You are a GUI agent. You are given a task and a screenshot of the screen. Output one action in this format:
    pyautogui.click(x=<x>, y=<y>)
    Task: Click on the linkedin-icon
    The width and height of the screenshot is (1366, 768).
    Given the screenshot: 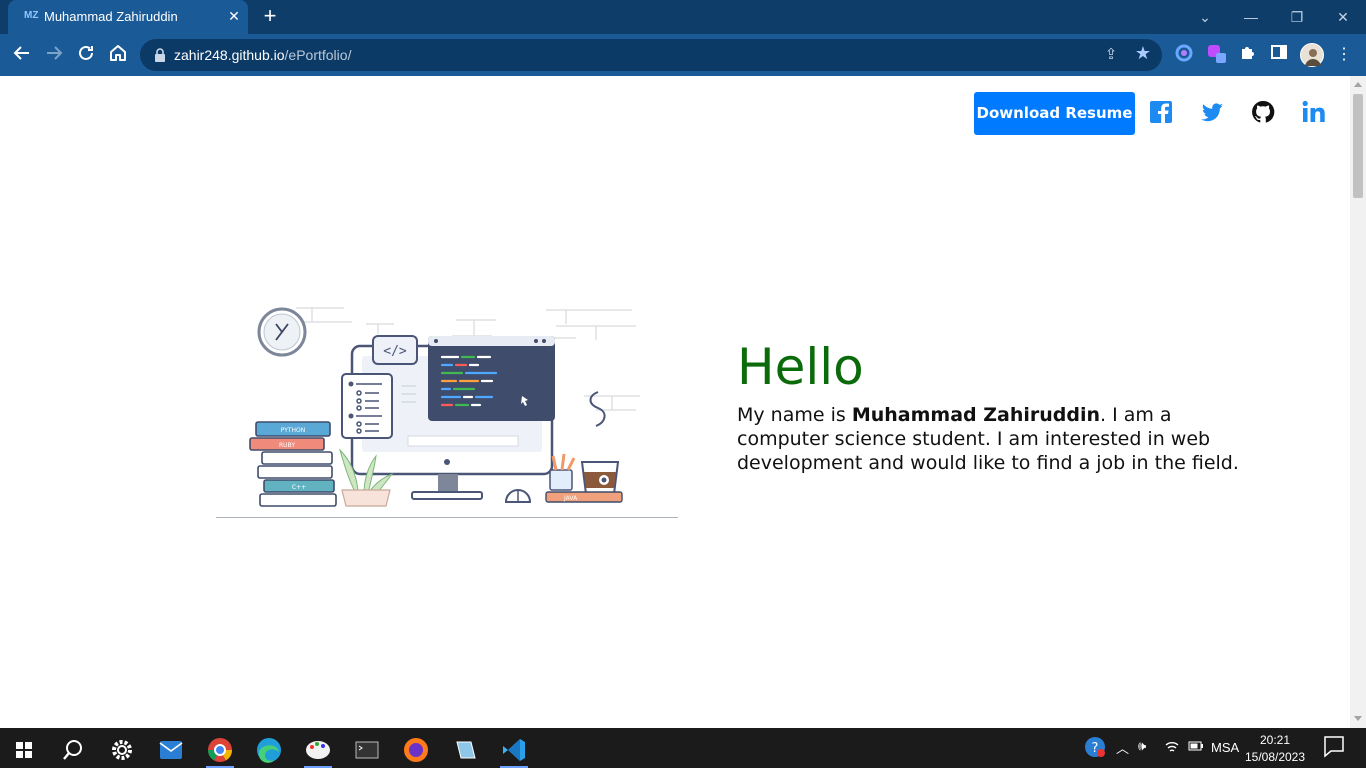 What is the action you would take?
    pyautogui.click(x=1314, y=112)
    